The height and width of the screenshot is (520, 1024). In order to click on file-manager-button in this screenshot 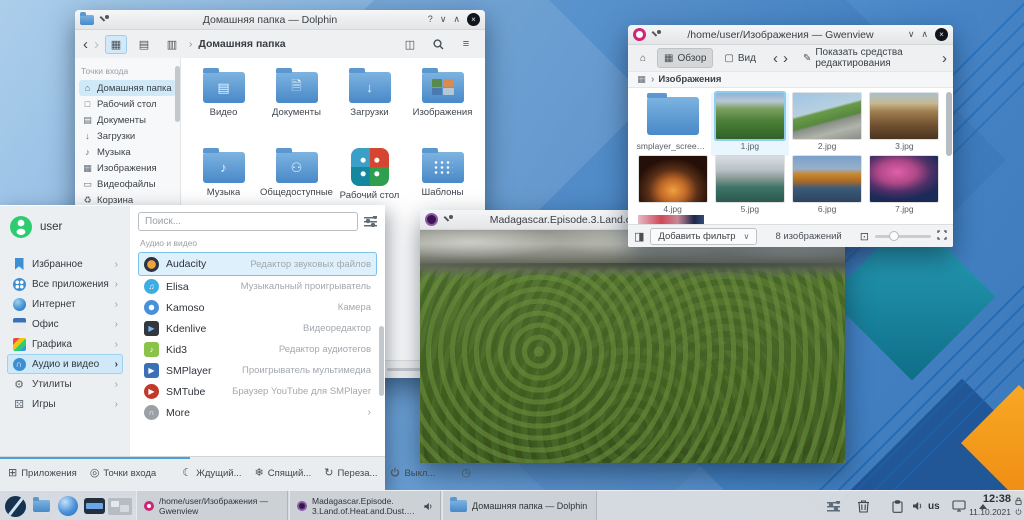, I will do `click(41, 506)`.